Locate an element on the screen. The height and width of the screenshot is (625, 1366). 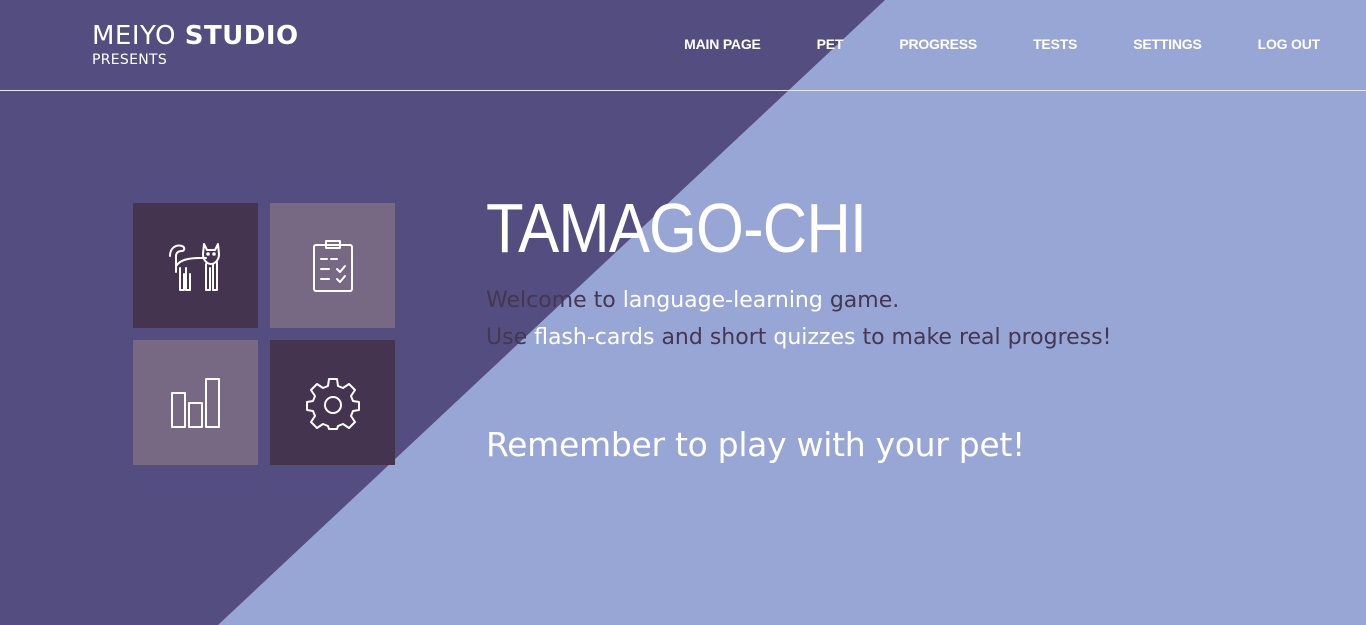
pet-reminder: Remember to play with your pet! is located at coordinates (755, 444).